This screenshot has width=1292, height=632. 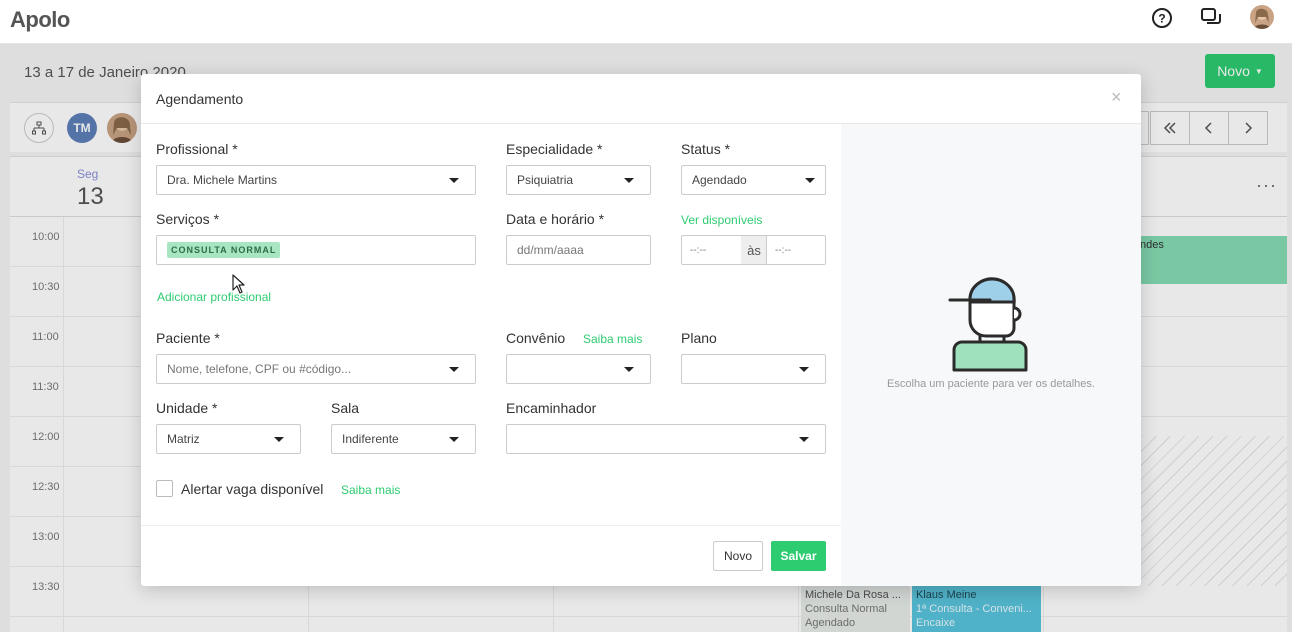 I want to click on service-tag: CONSULTA NORMAL, so click(x=224, y=250).